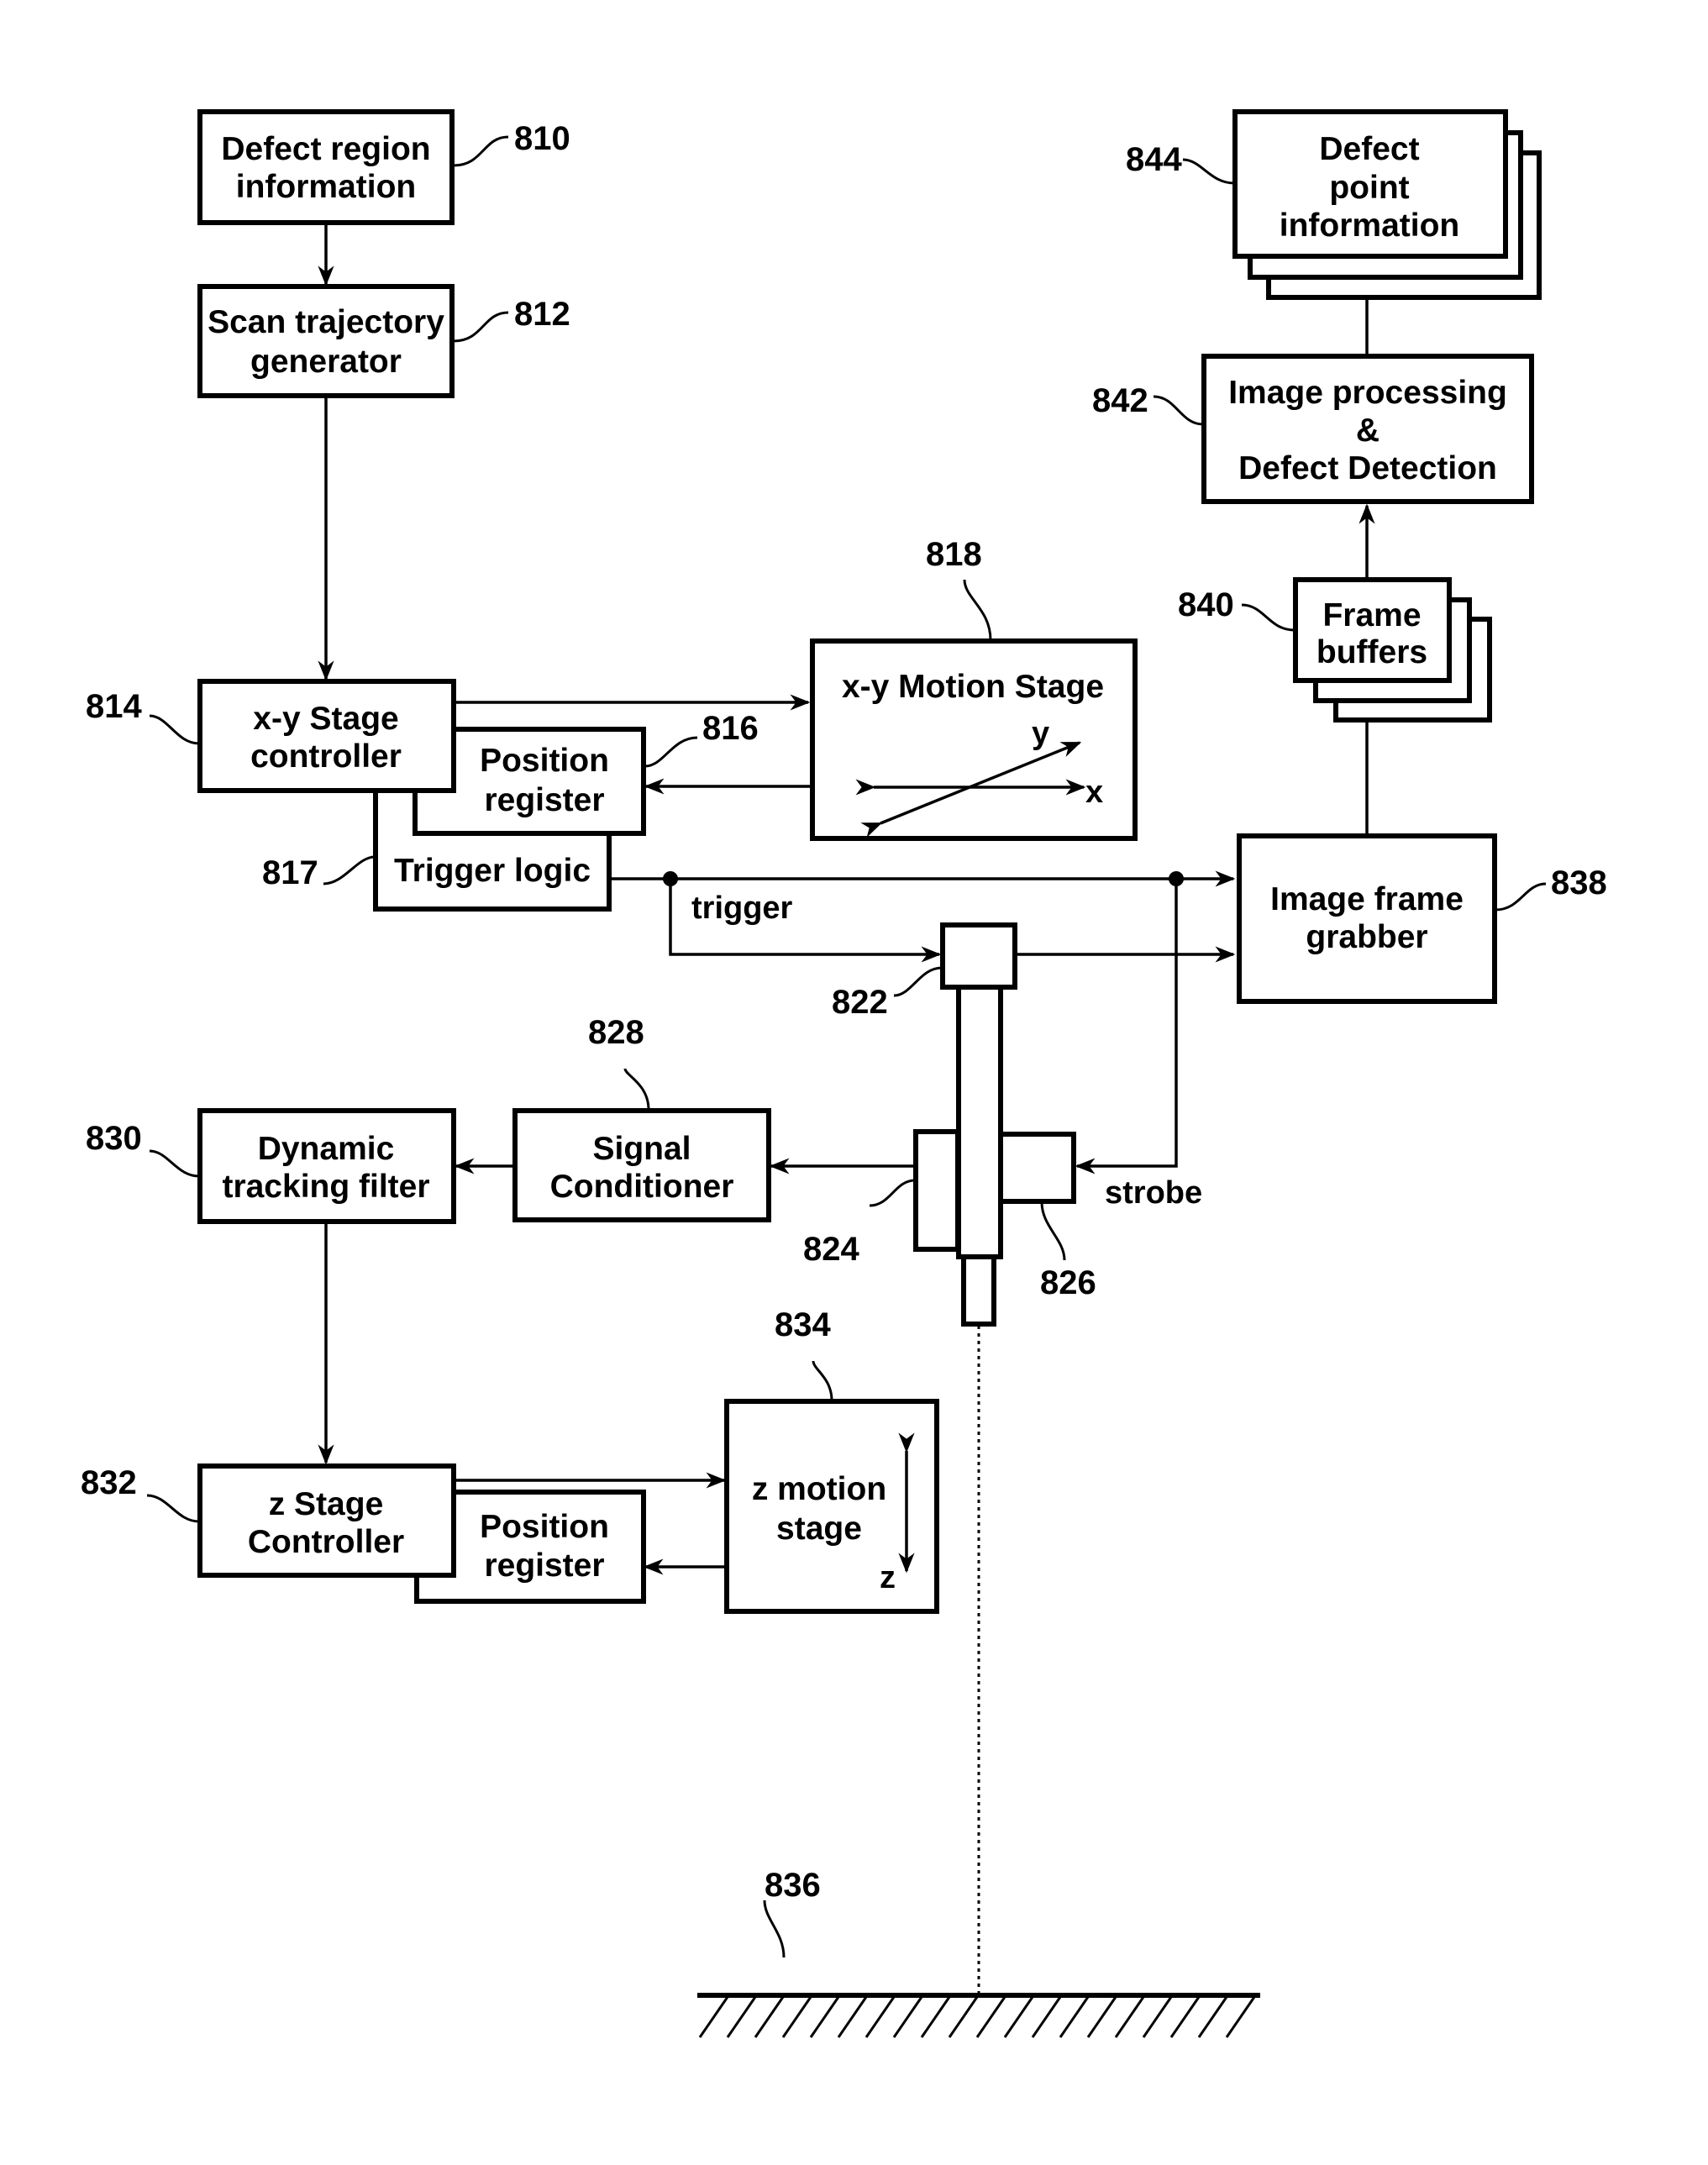  What do you see at coordinates (544, 1566) in the screenshot?
I see `block-label-line: register` at bounding box center [544, 1566].